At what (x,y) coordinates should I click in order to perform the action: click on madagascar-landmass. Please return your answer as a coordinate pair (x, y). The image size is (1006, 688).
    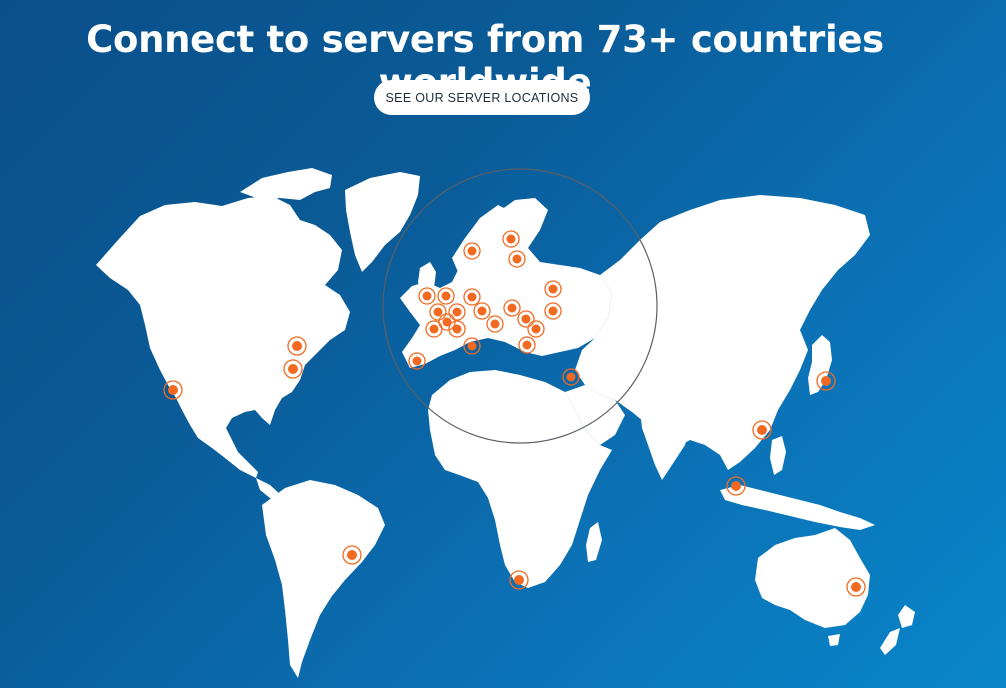
    Looking at the image, I should click on (594, 542).